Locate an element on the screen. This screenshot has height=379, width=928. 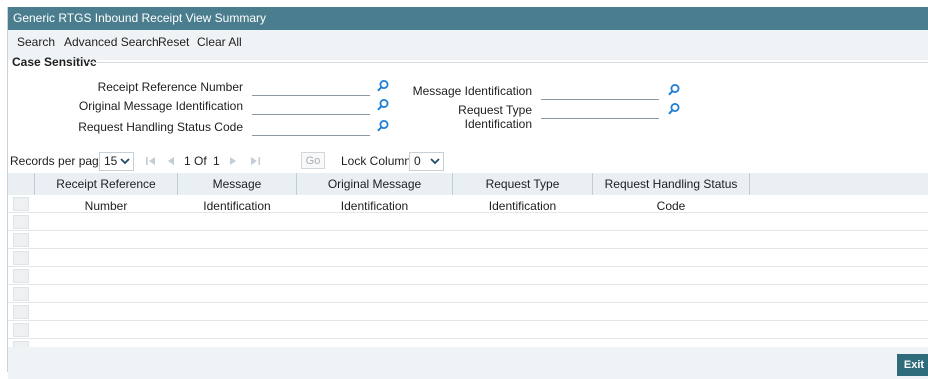
message-identification-input is located at coordinates (600, 91).